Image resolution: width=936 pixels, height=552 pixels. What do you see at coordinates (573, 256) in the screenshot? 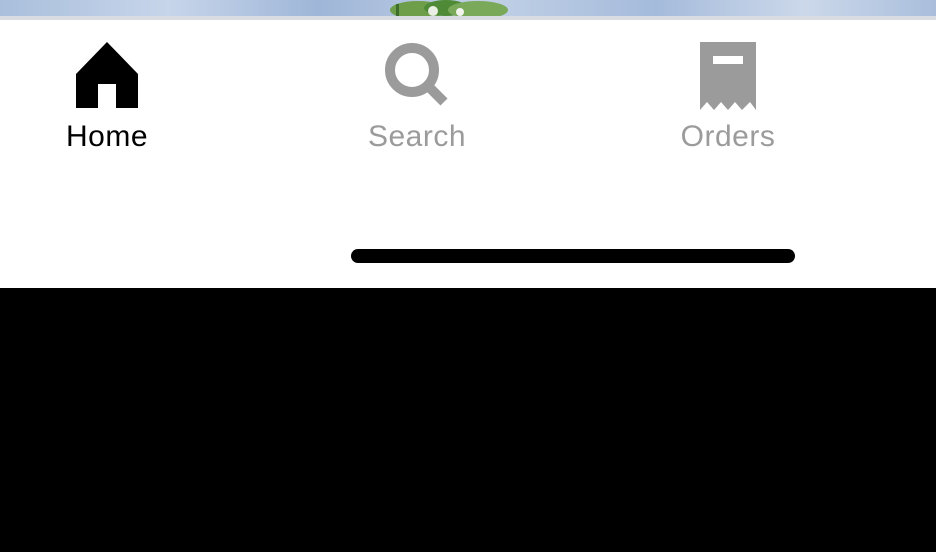
I see `home-indicator` at bounding box center [573, 256].